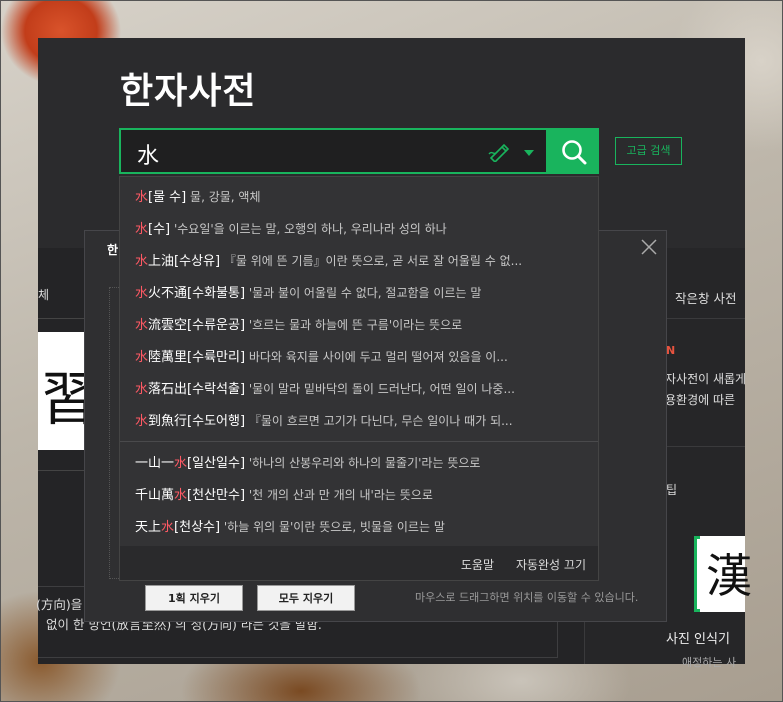 The width and height of the screenshot is (783, 702). Describe the element at coordinates (332, 527) in the screenshot. I see `suggestion-definition: '하늘 위의 물'이란 뜻으로, 빗물을 이르는 말` at that location.